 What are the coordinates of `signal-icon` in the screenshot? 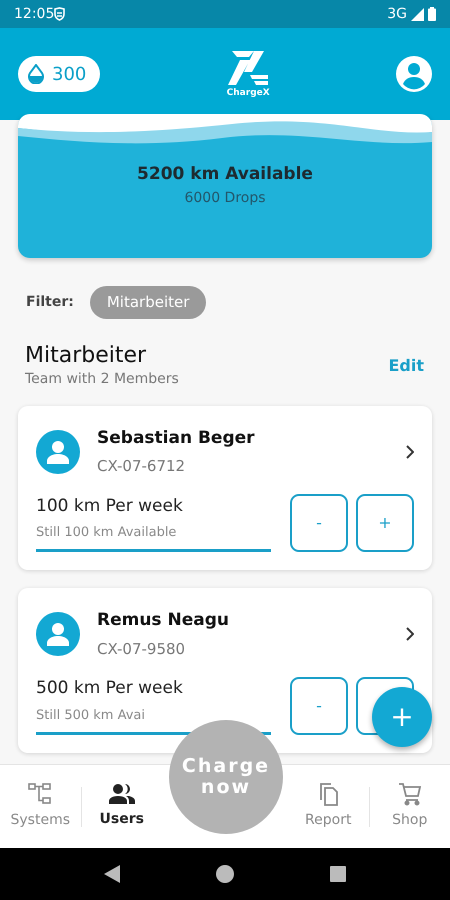 It's located at (417, 14).